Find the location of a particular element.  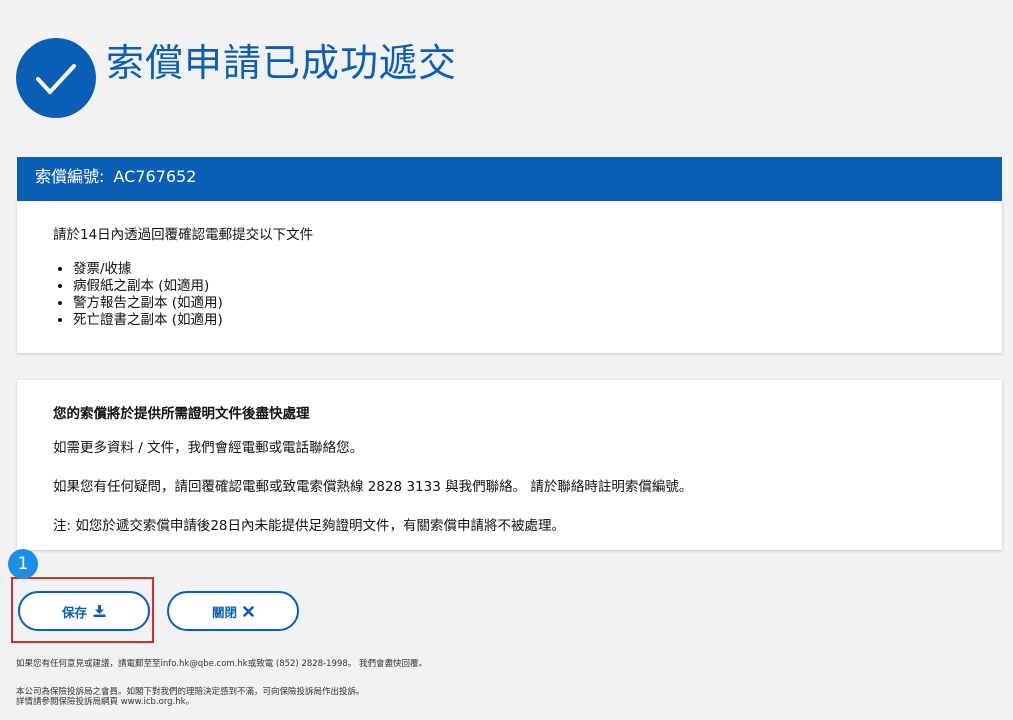

success-check-icon is located at coordinates (56, 78).